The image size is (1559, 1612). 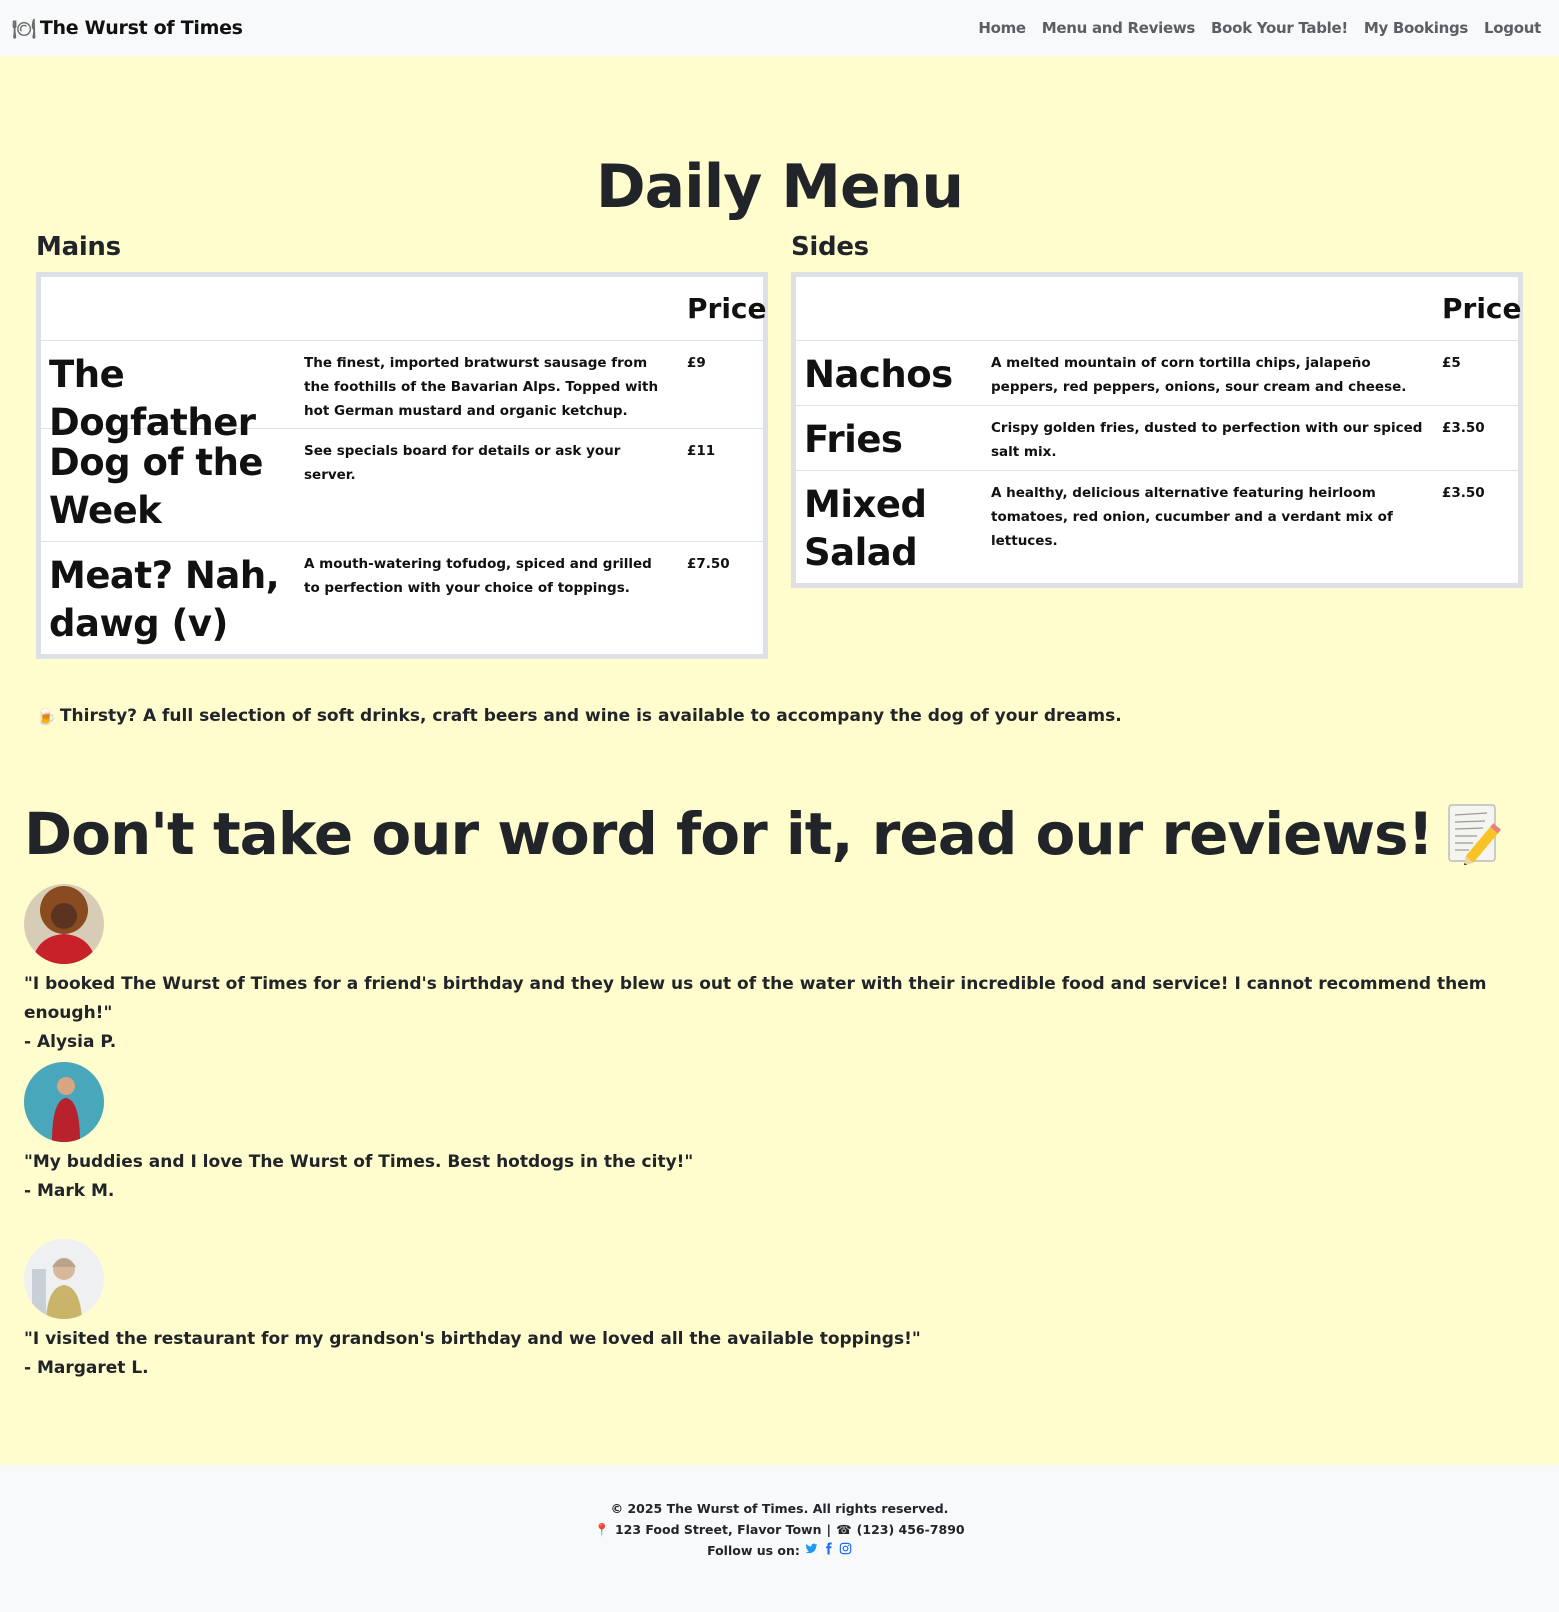 What do you see at coordinates (708, 564) in the screenshot?
I see `dish-price: £7.50` at bounding box center [708, 564].